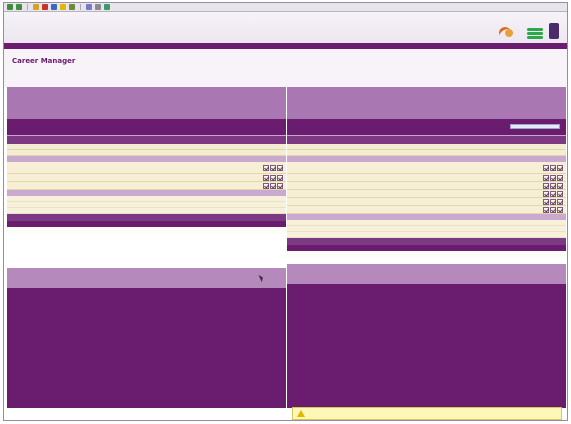 The image size is (571, 424). What do you see at coordinates (19, 7) in the screenshot?
I see `forward-icon` at bounding box center [19, 7].